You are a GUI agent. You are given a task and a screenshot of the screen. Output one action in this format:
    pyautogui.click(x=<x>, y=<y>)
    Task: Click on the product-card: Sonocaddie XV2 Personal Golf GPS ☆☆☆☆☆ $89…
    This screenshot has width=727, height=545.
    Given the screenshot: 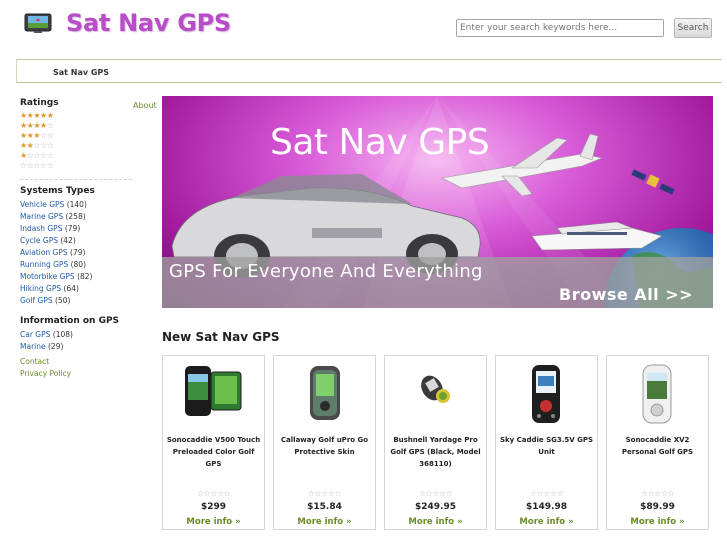 What is the action you would take?
    pyautogui.click(x=657, y=442)
    